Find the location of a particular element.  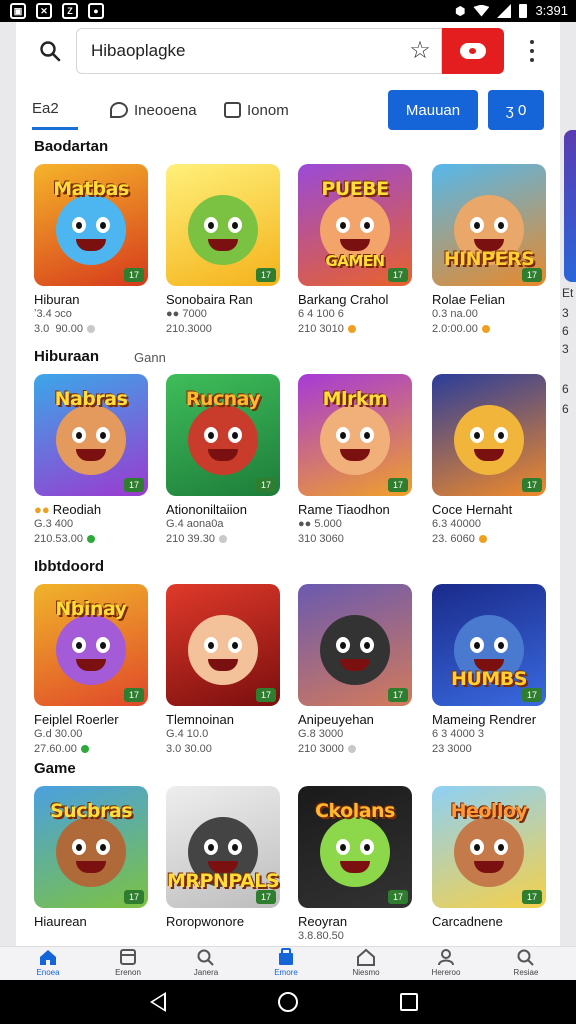

home-circle-icon is located at coordinates (288, 1002).